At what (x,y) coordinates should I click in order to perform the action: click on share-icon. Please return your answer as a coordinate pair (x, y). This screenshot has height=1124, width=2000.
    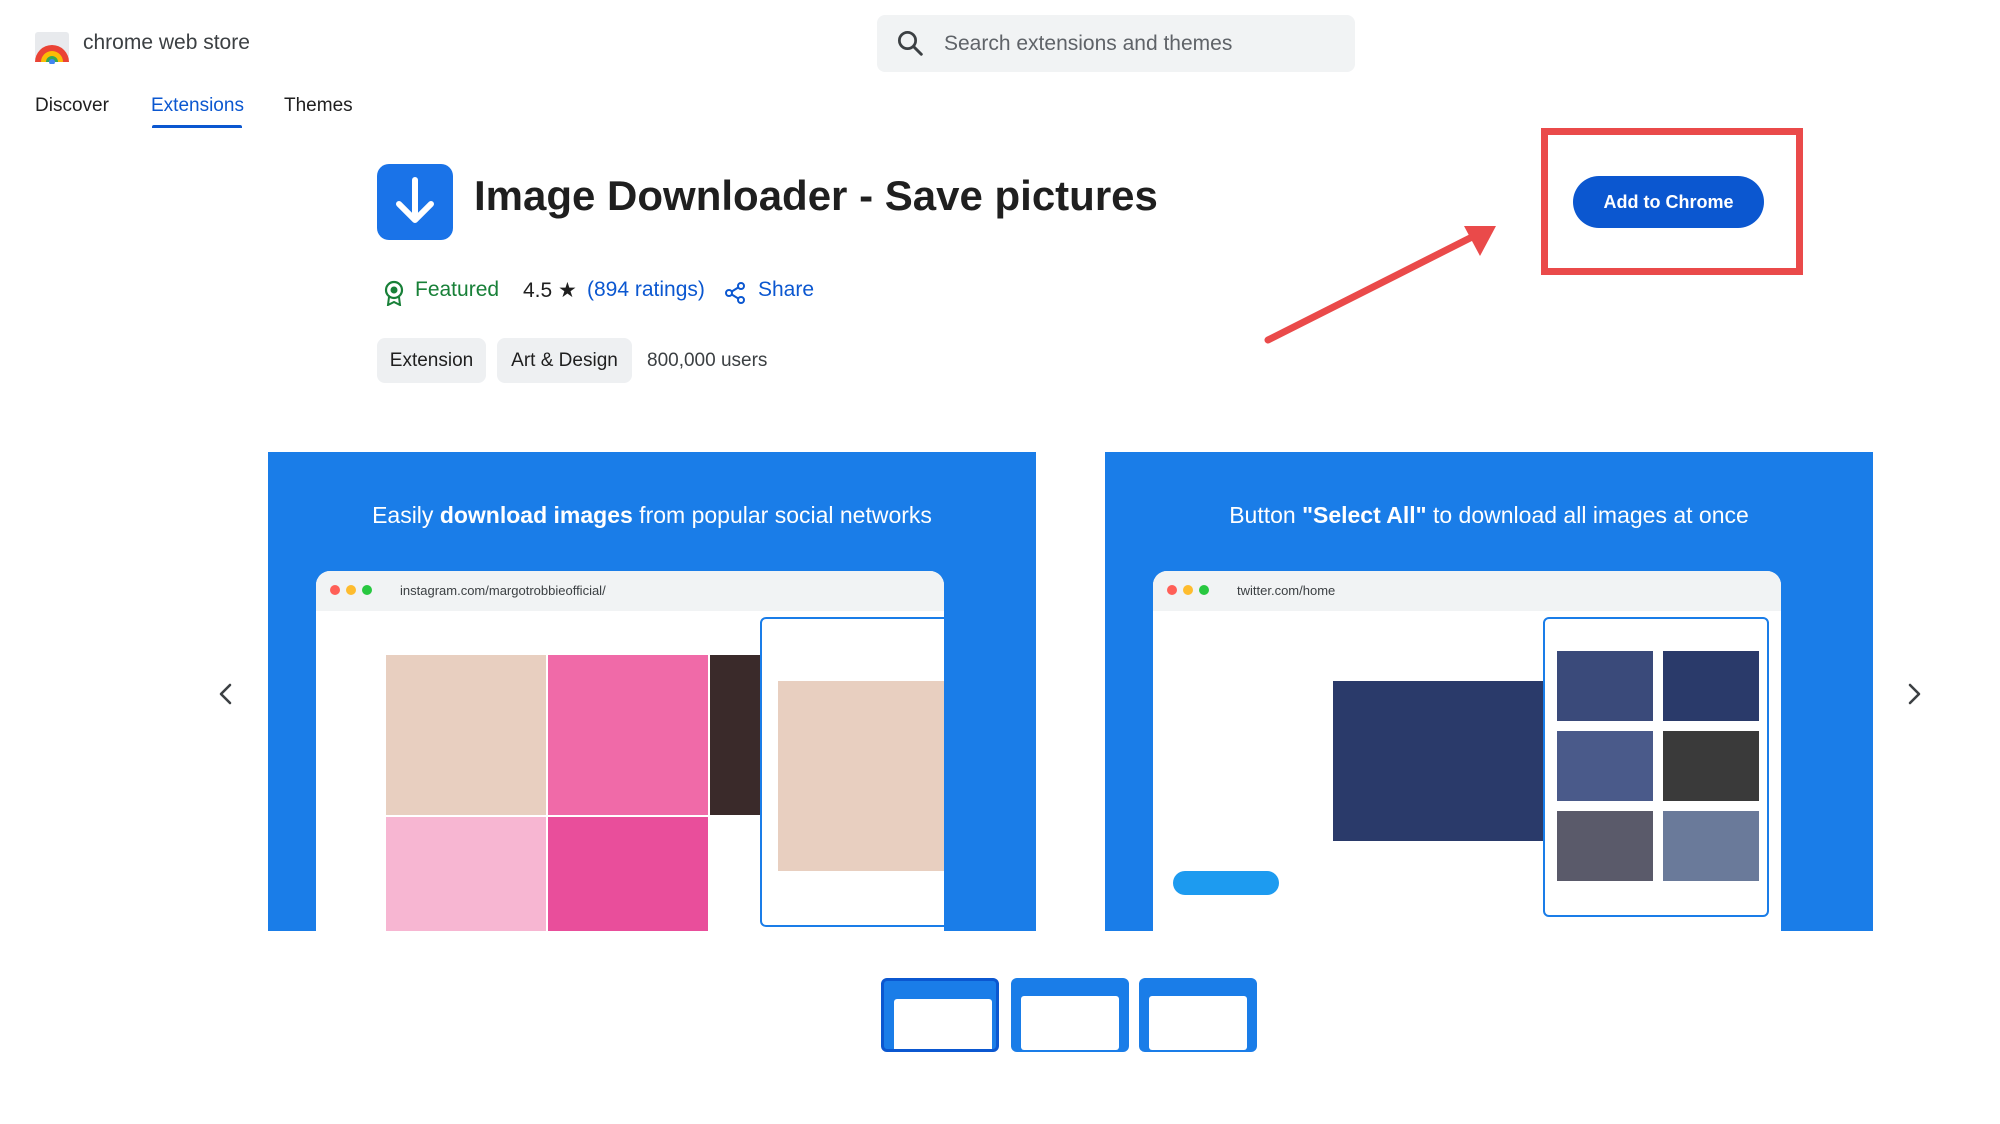
    Looking at the image, I should click on (735, 293).